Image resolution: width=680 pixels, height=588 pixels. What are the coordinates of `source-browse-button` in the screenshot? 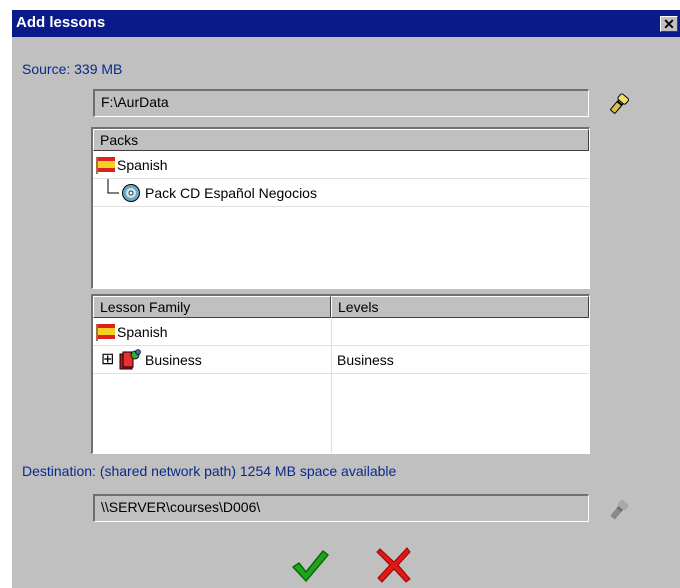 It's located at (619, 105).